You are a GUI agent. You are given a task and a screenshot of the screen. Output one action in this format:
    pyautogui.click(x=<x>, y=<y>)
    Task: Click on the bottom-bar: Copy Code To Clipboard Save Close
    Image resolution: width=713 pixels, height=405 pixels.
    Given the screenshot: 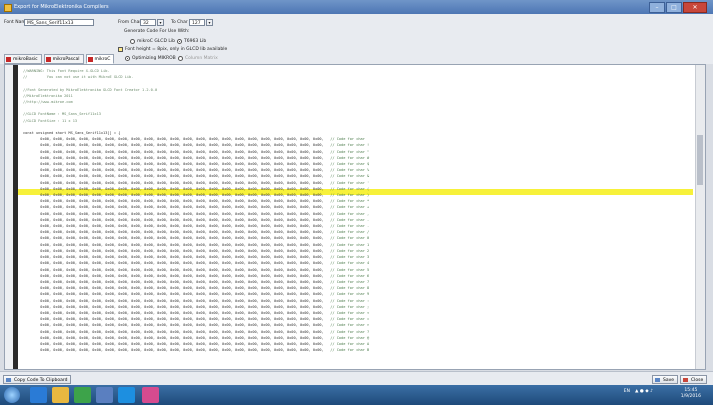 What is the action you would take?
    pyautogui.click(x=356, y=378)
    